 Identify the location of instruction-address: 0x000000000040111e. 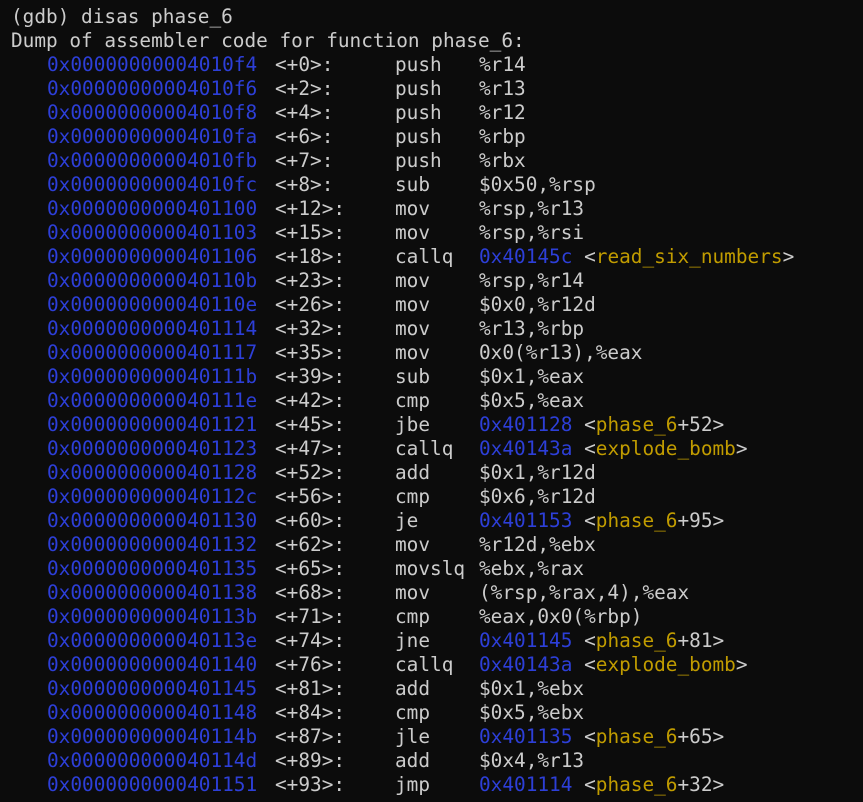
(152, 400).